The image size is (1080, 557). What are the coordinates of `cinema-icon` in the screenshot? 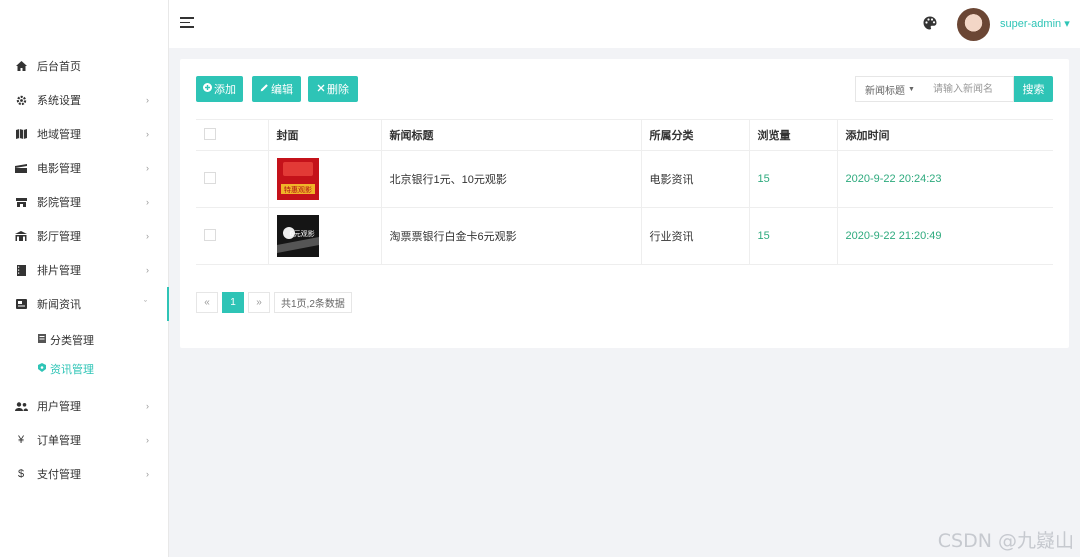 It's located at (21, 202).